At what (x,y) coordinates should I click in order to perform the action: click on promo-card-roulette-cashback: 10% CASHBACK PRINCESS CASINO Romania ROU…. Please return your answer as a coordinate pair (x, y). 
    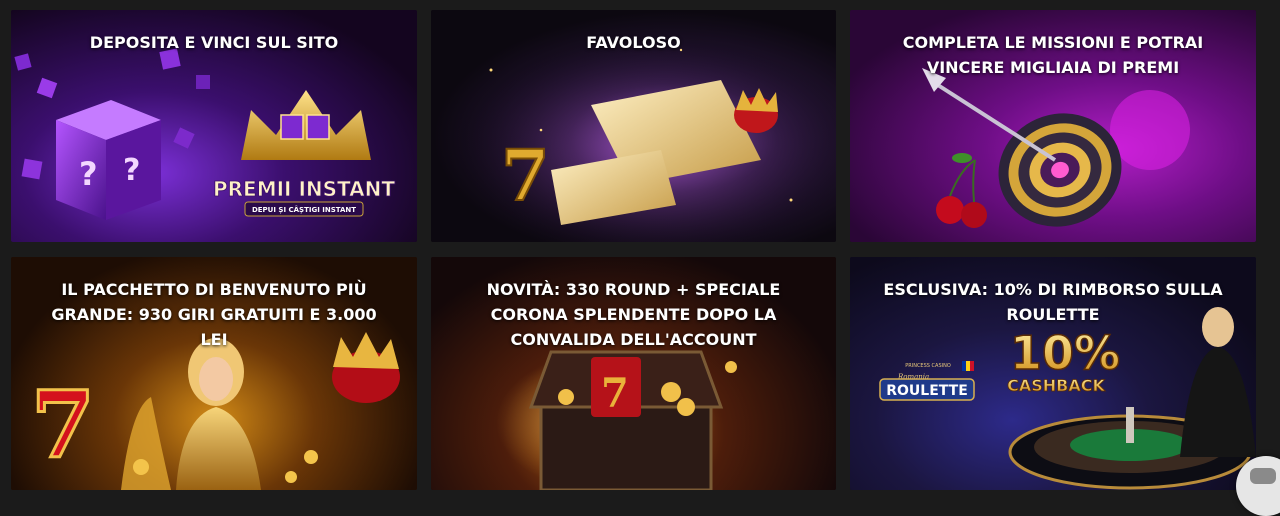
    Looking at the image, I should click on (1053, 373).